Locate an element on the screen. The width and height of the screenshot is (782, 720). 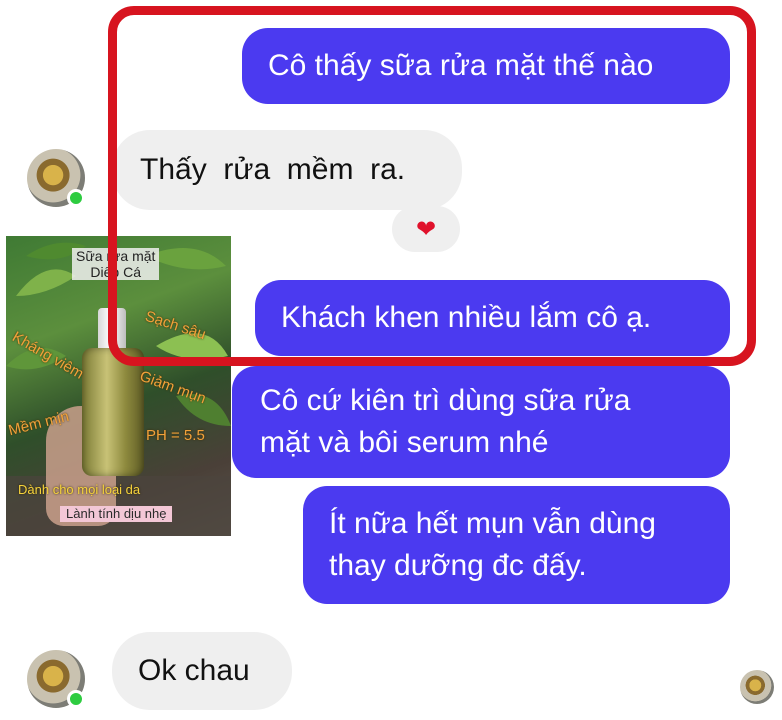
tag-ph: PH = 5.5 is located at coordinates (175, 435).